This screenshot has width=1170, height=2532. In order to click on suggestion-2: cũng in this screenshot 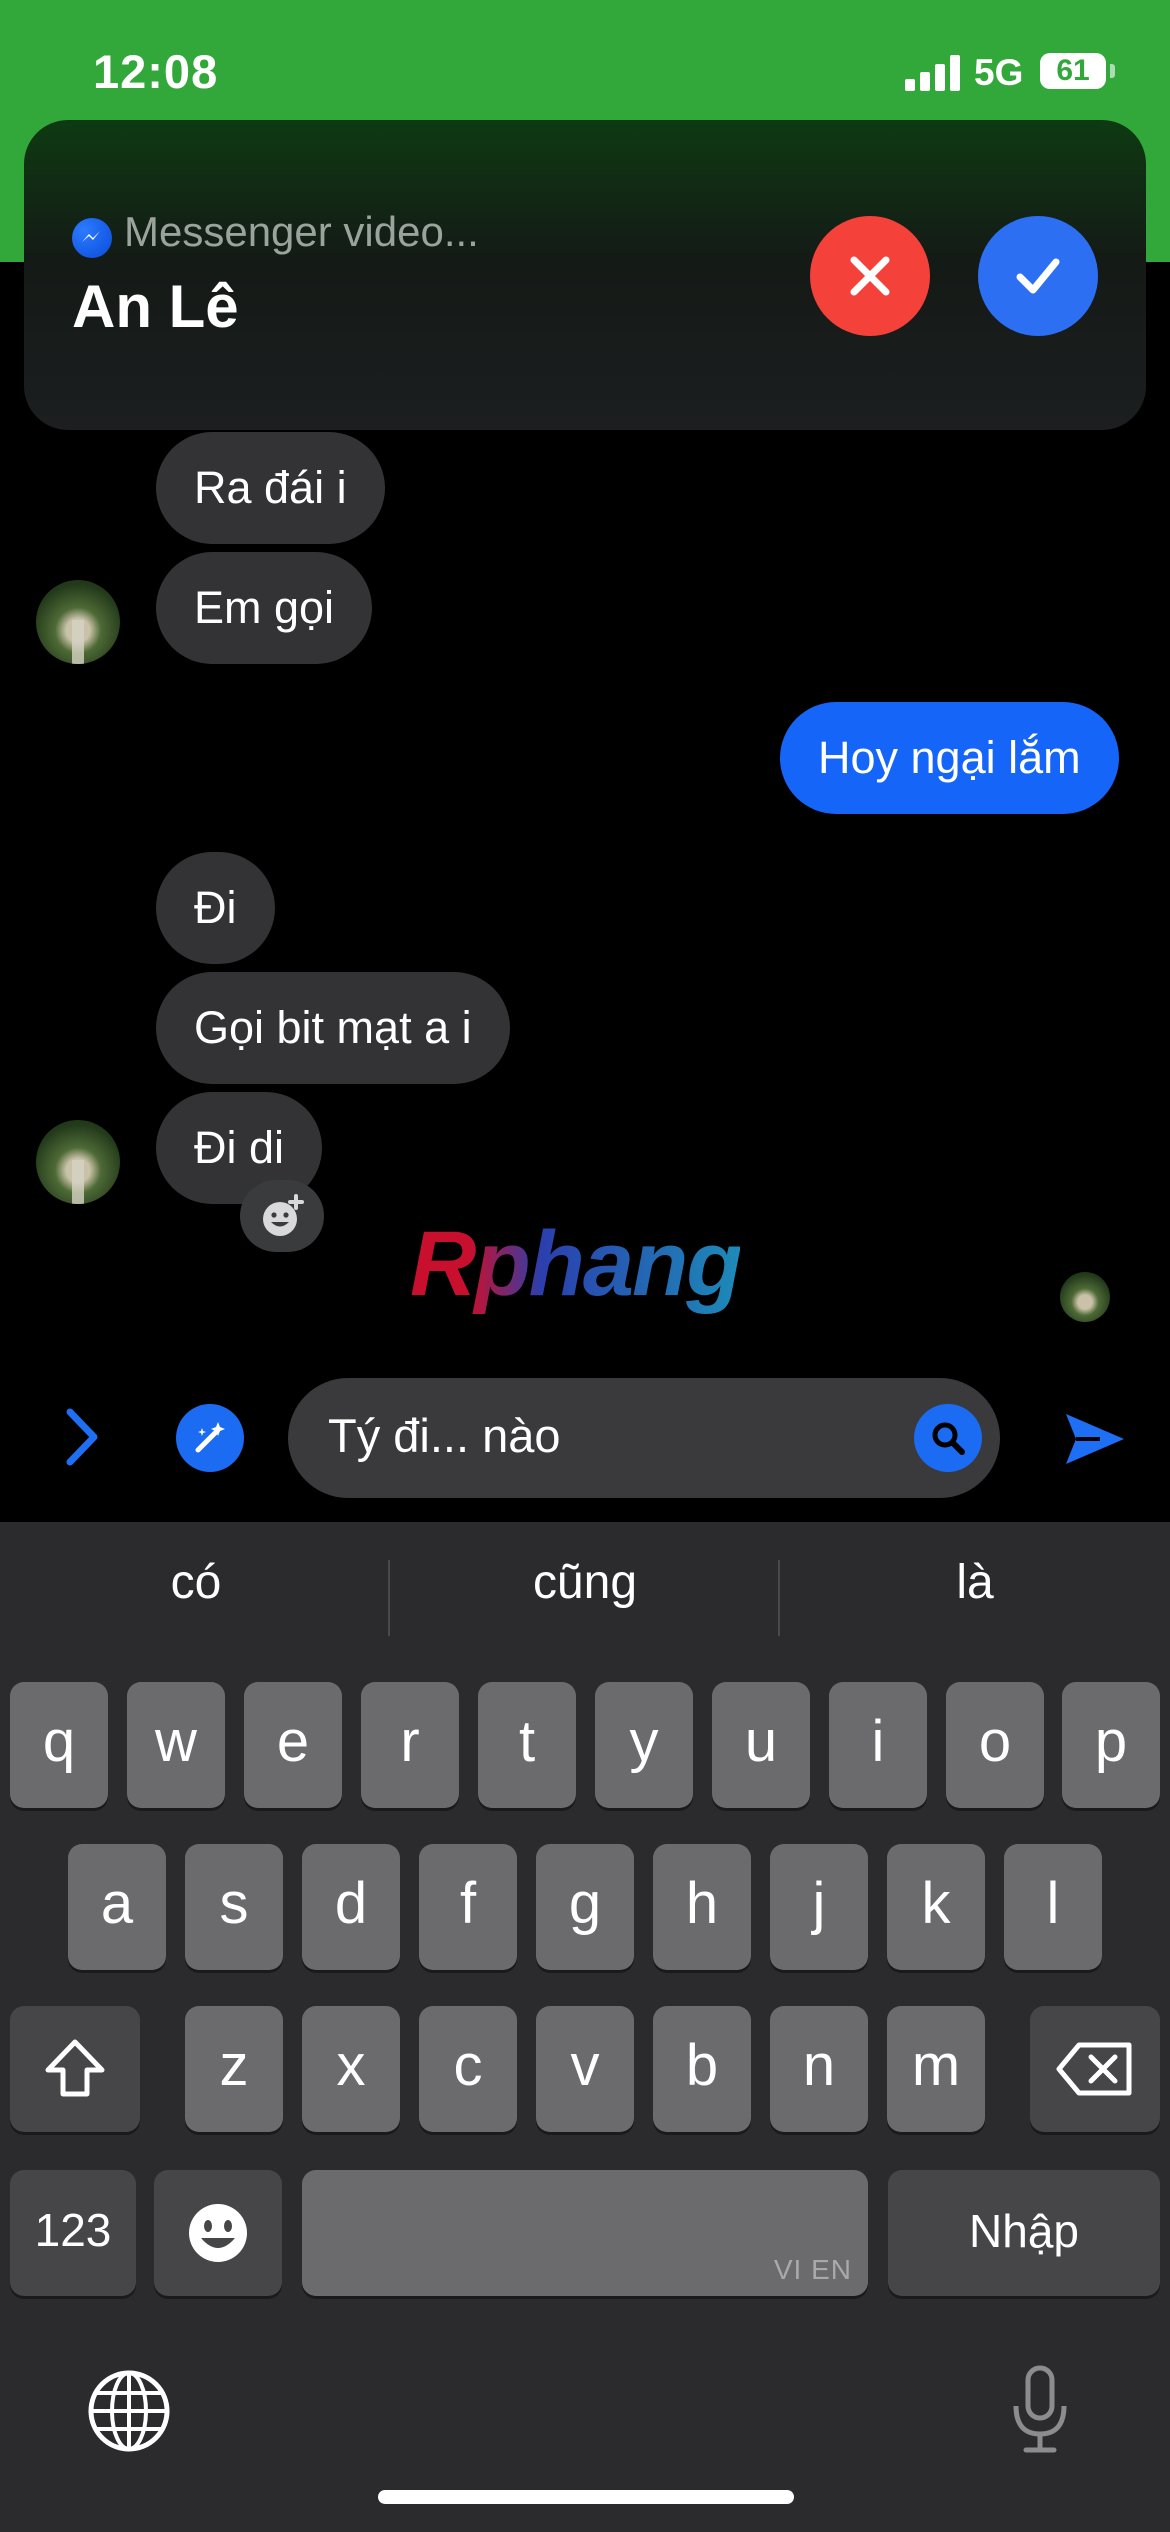, I will do `click(585, 1582)`.